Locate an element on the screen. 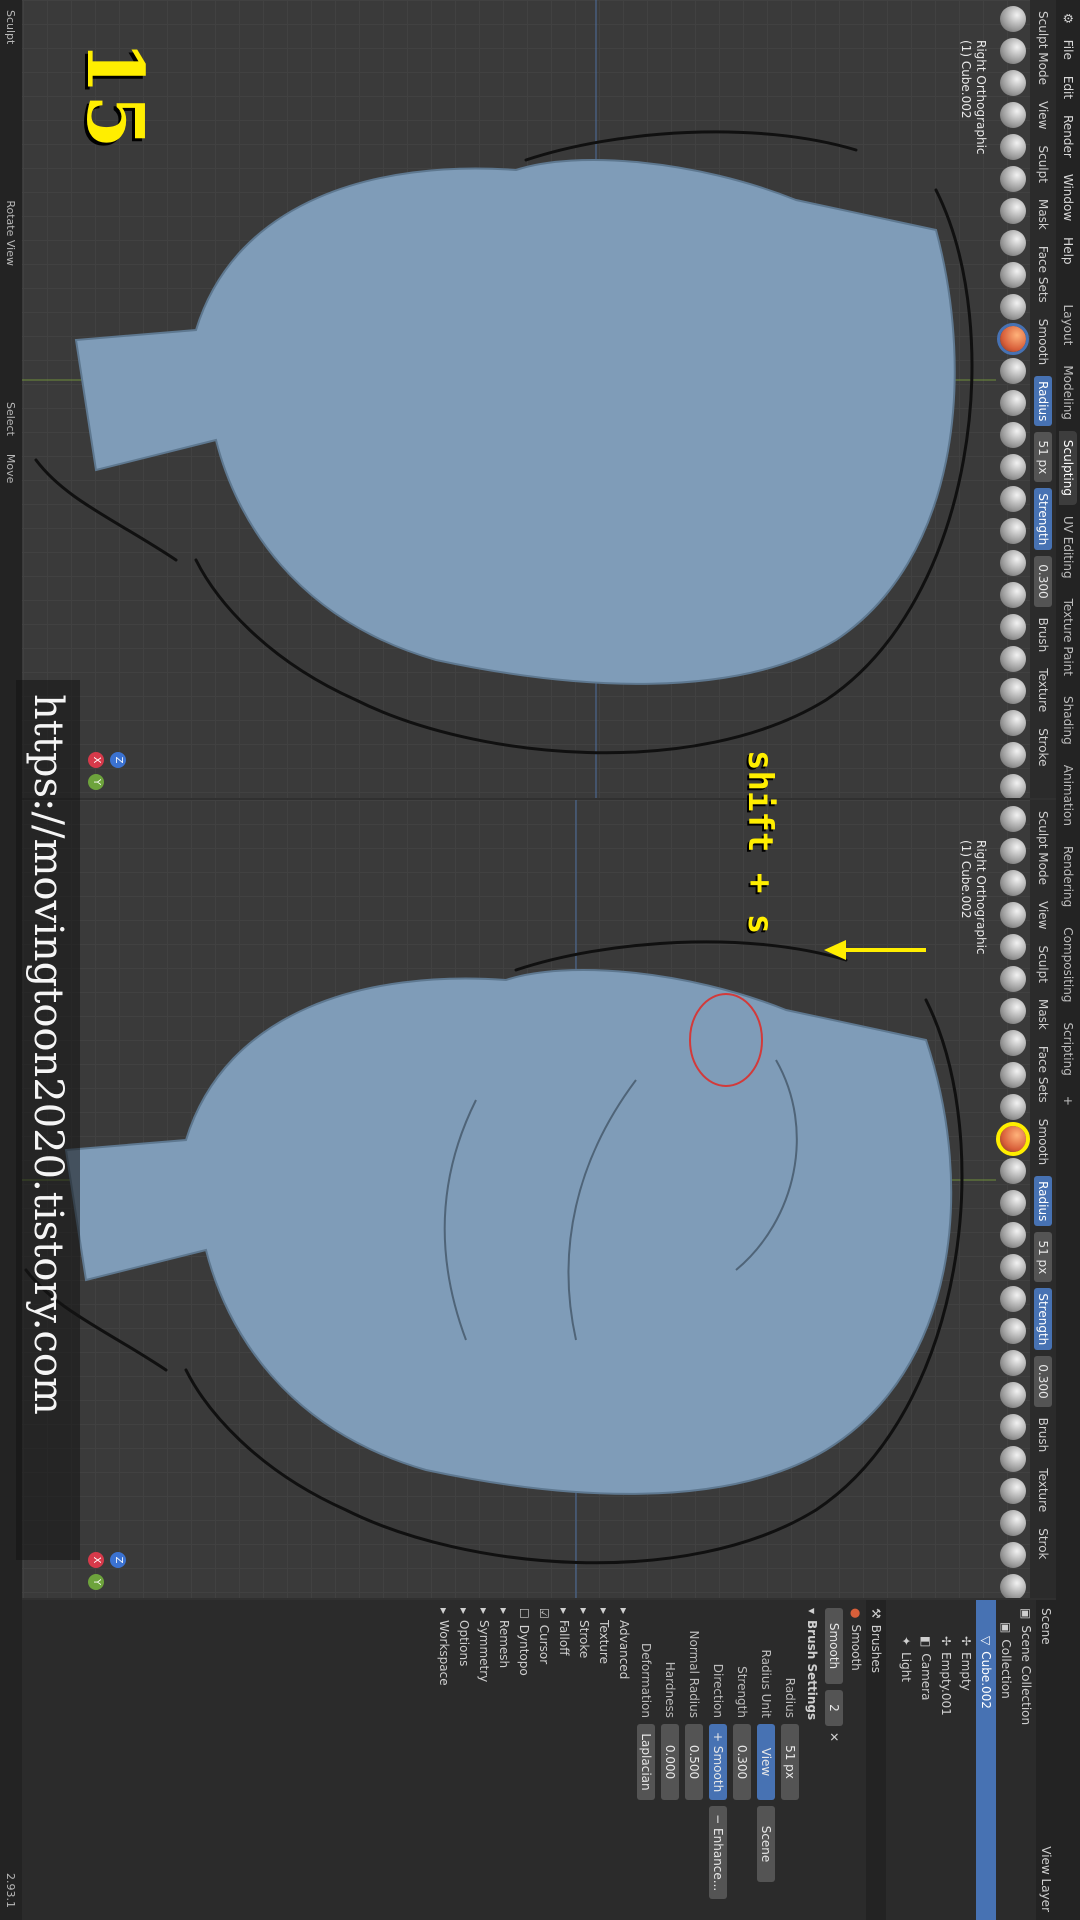  subpanel: ▸ Stroke is located at coordinates (584, 1760).